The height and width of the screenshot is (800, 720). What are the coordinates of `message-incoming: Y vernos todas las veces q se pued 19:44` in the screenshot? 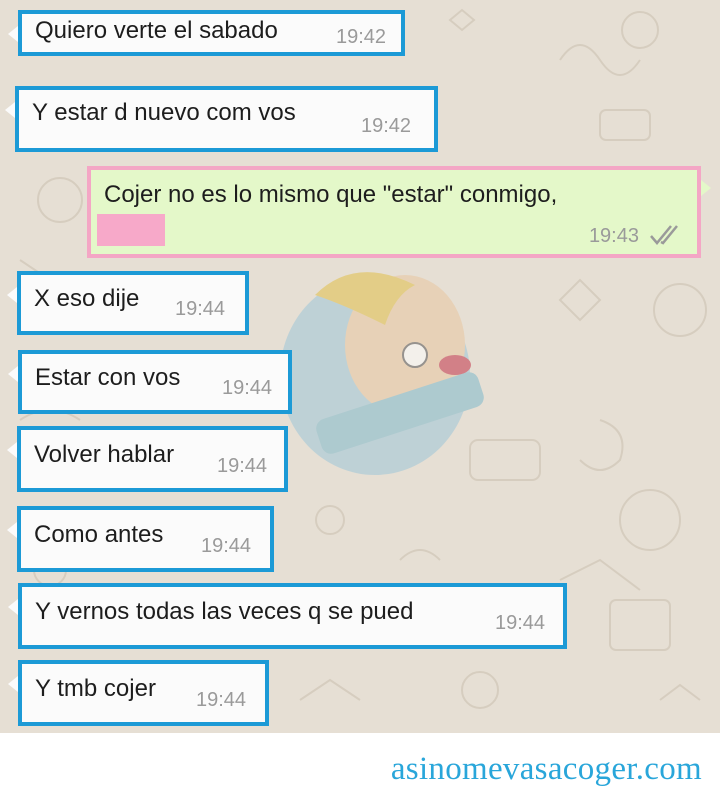 It's located at (287, 616).